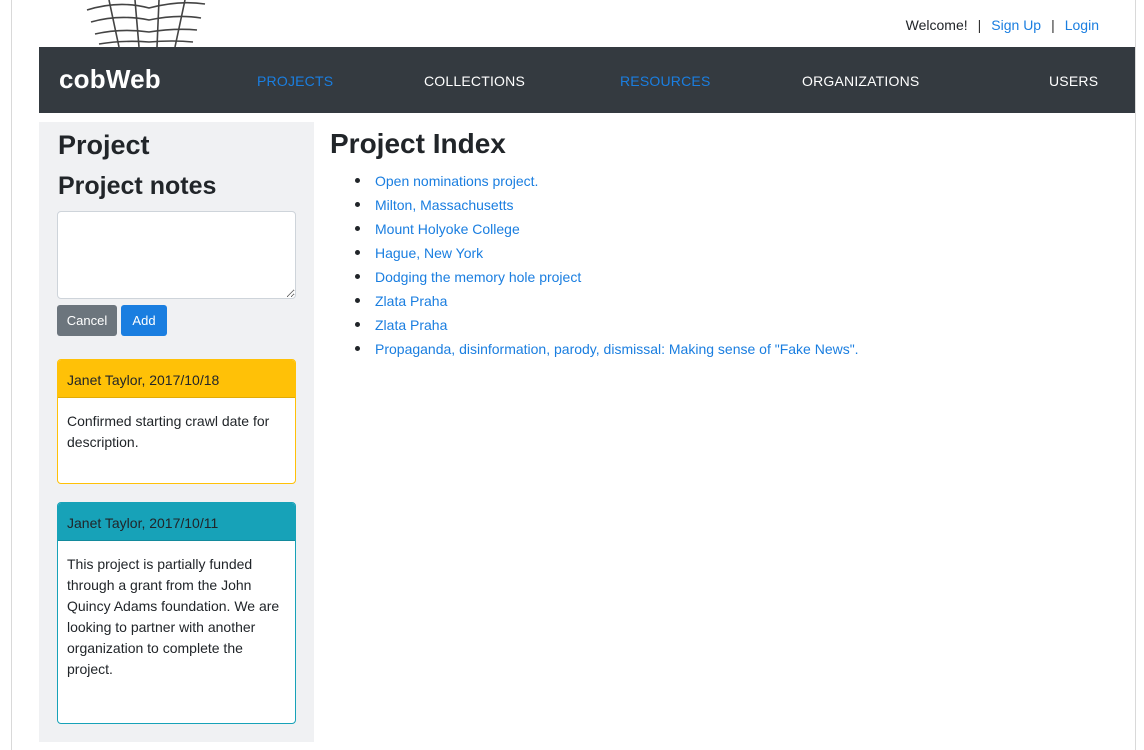 The width and height of the screenshot is (1144, 750). I want to click on login-link: Login, so click(1082, 25).